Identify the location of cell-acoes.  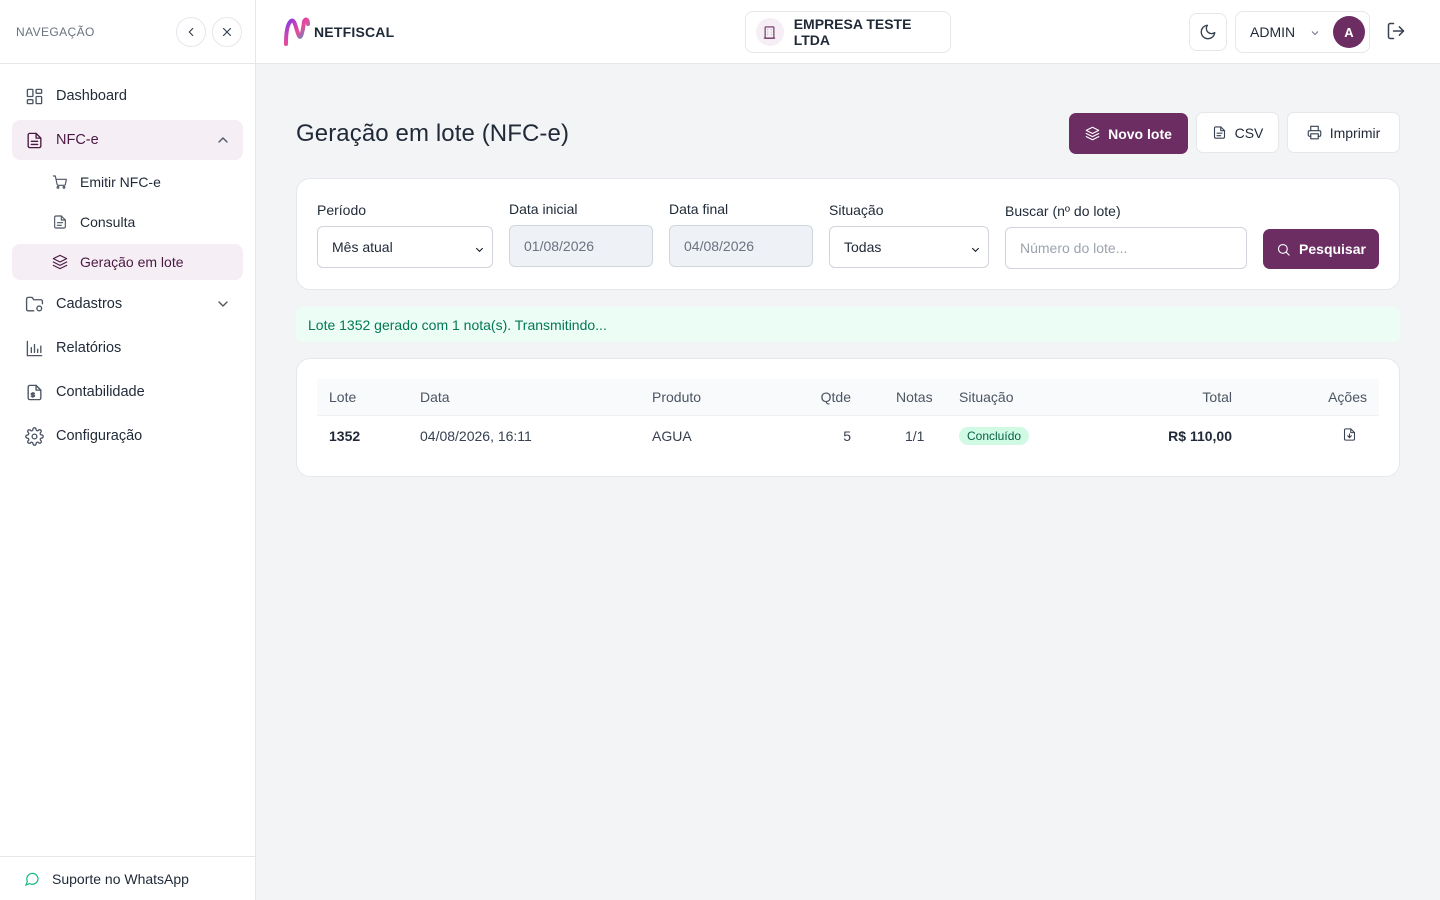
(1311, 435).